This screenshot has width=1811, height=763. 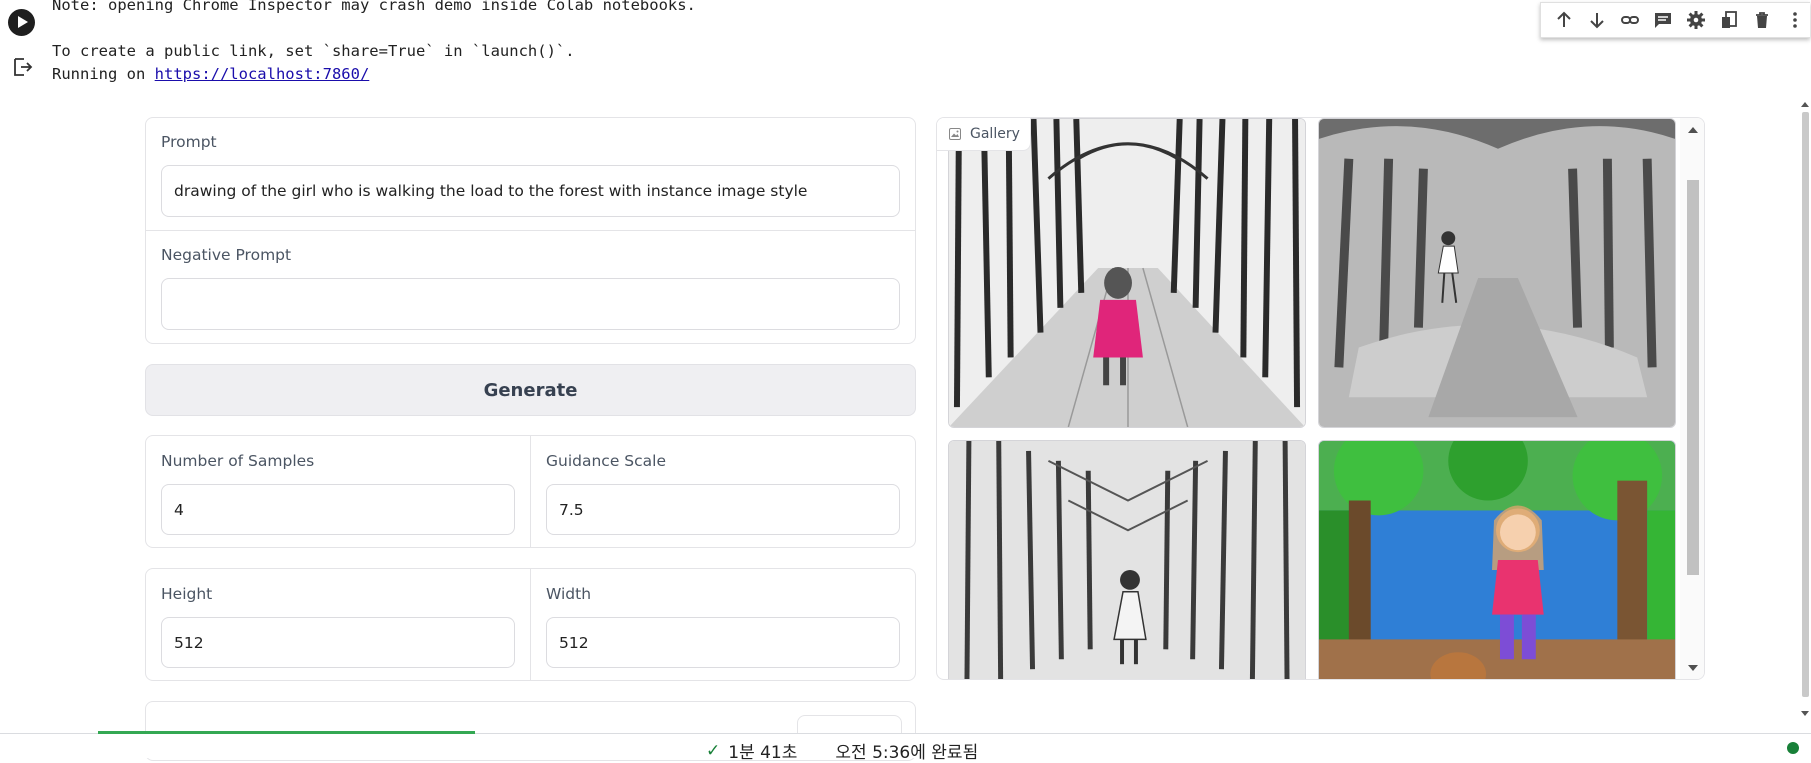 What do you see at coordinates (1629, 20) in the screenshot?
I see `link-icon` at bounding box center [1629, 20].